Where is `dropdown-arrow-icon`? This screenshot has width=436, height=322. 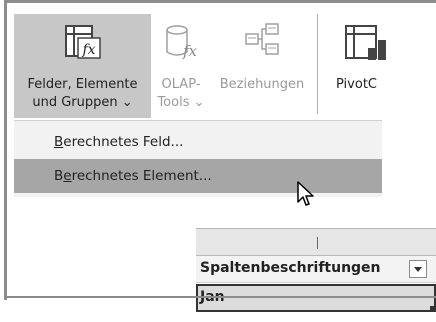 dropdown-arrow-icon is located at coordinates (418, 269).